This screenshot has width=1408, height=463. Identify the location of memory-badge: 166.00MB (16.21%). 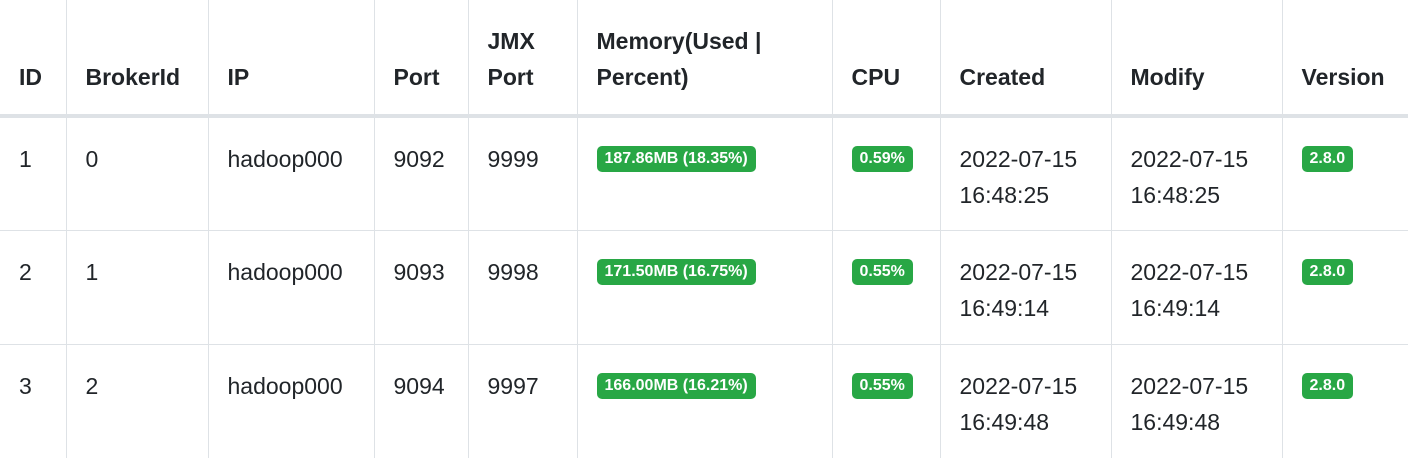
(676, 385).